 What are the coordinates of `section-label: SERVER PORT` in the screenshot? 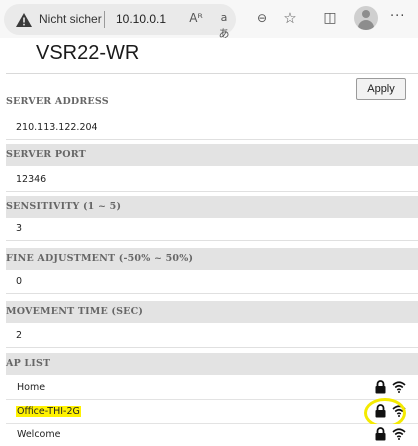 It's located at (46, 154).